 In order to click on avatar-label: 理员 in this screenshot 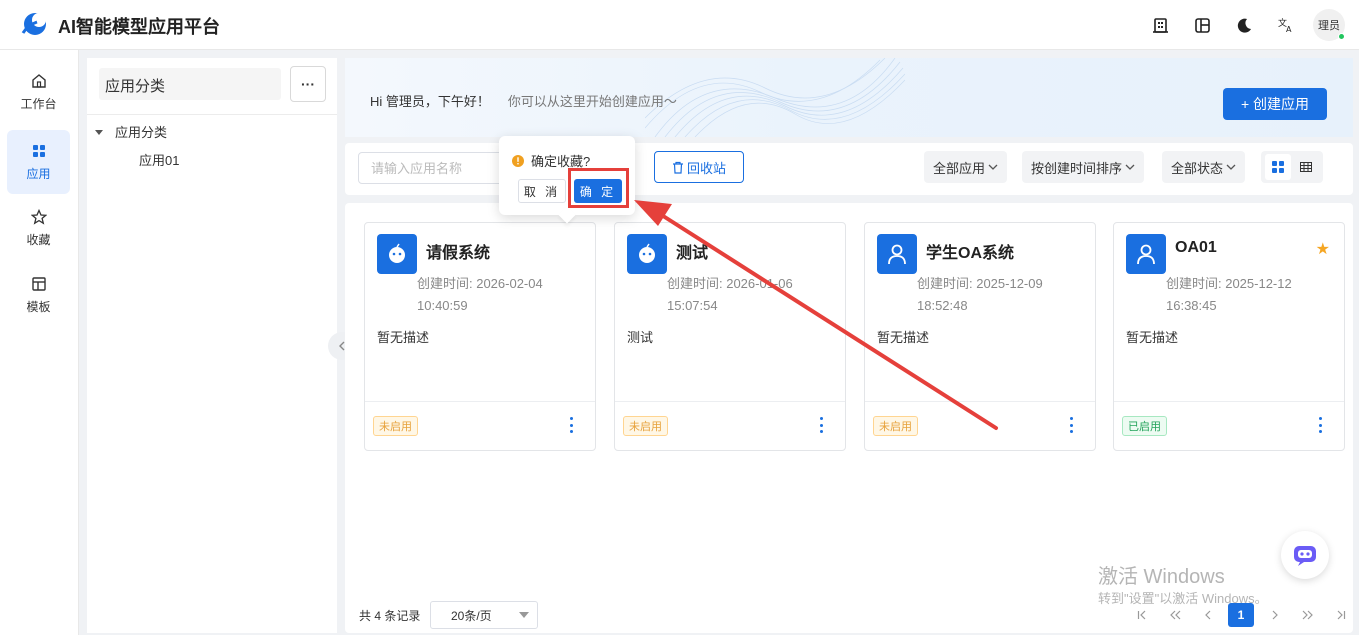, I will do `click(1329, 26)`.